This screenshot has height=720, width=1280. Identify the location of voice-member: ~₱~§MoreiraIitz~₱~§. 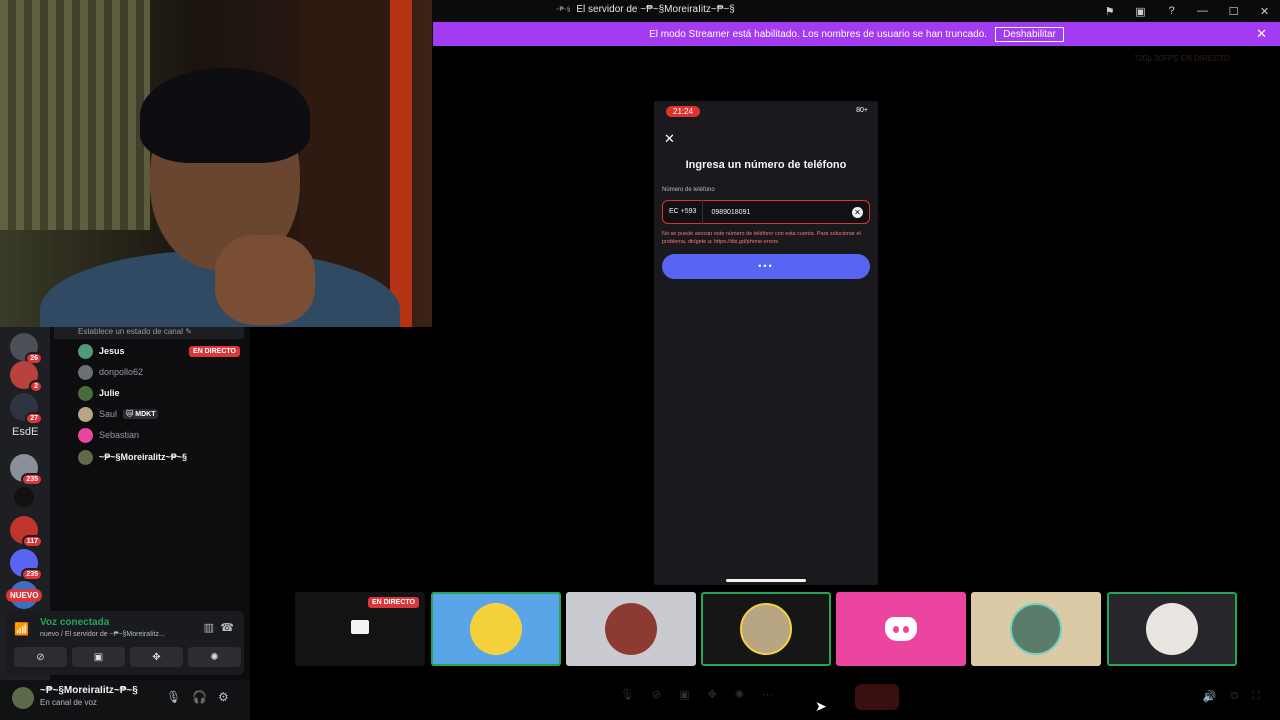
(159, 457).